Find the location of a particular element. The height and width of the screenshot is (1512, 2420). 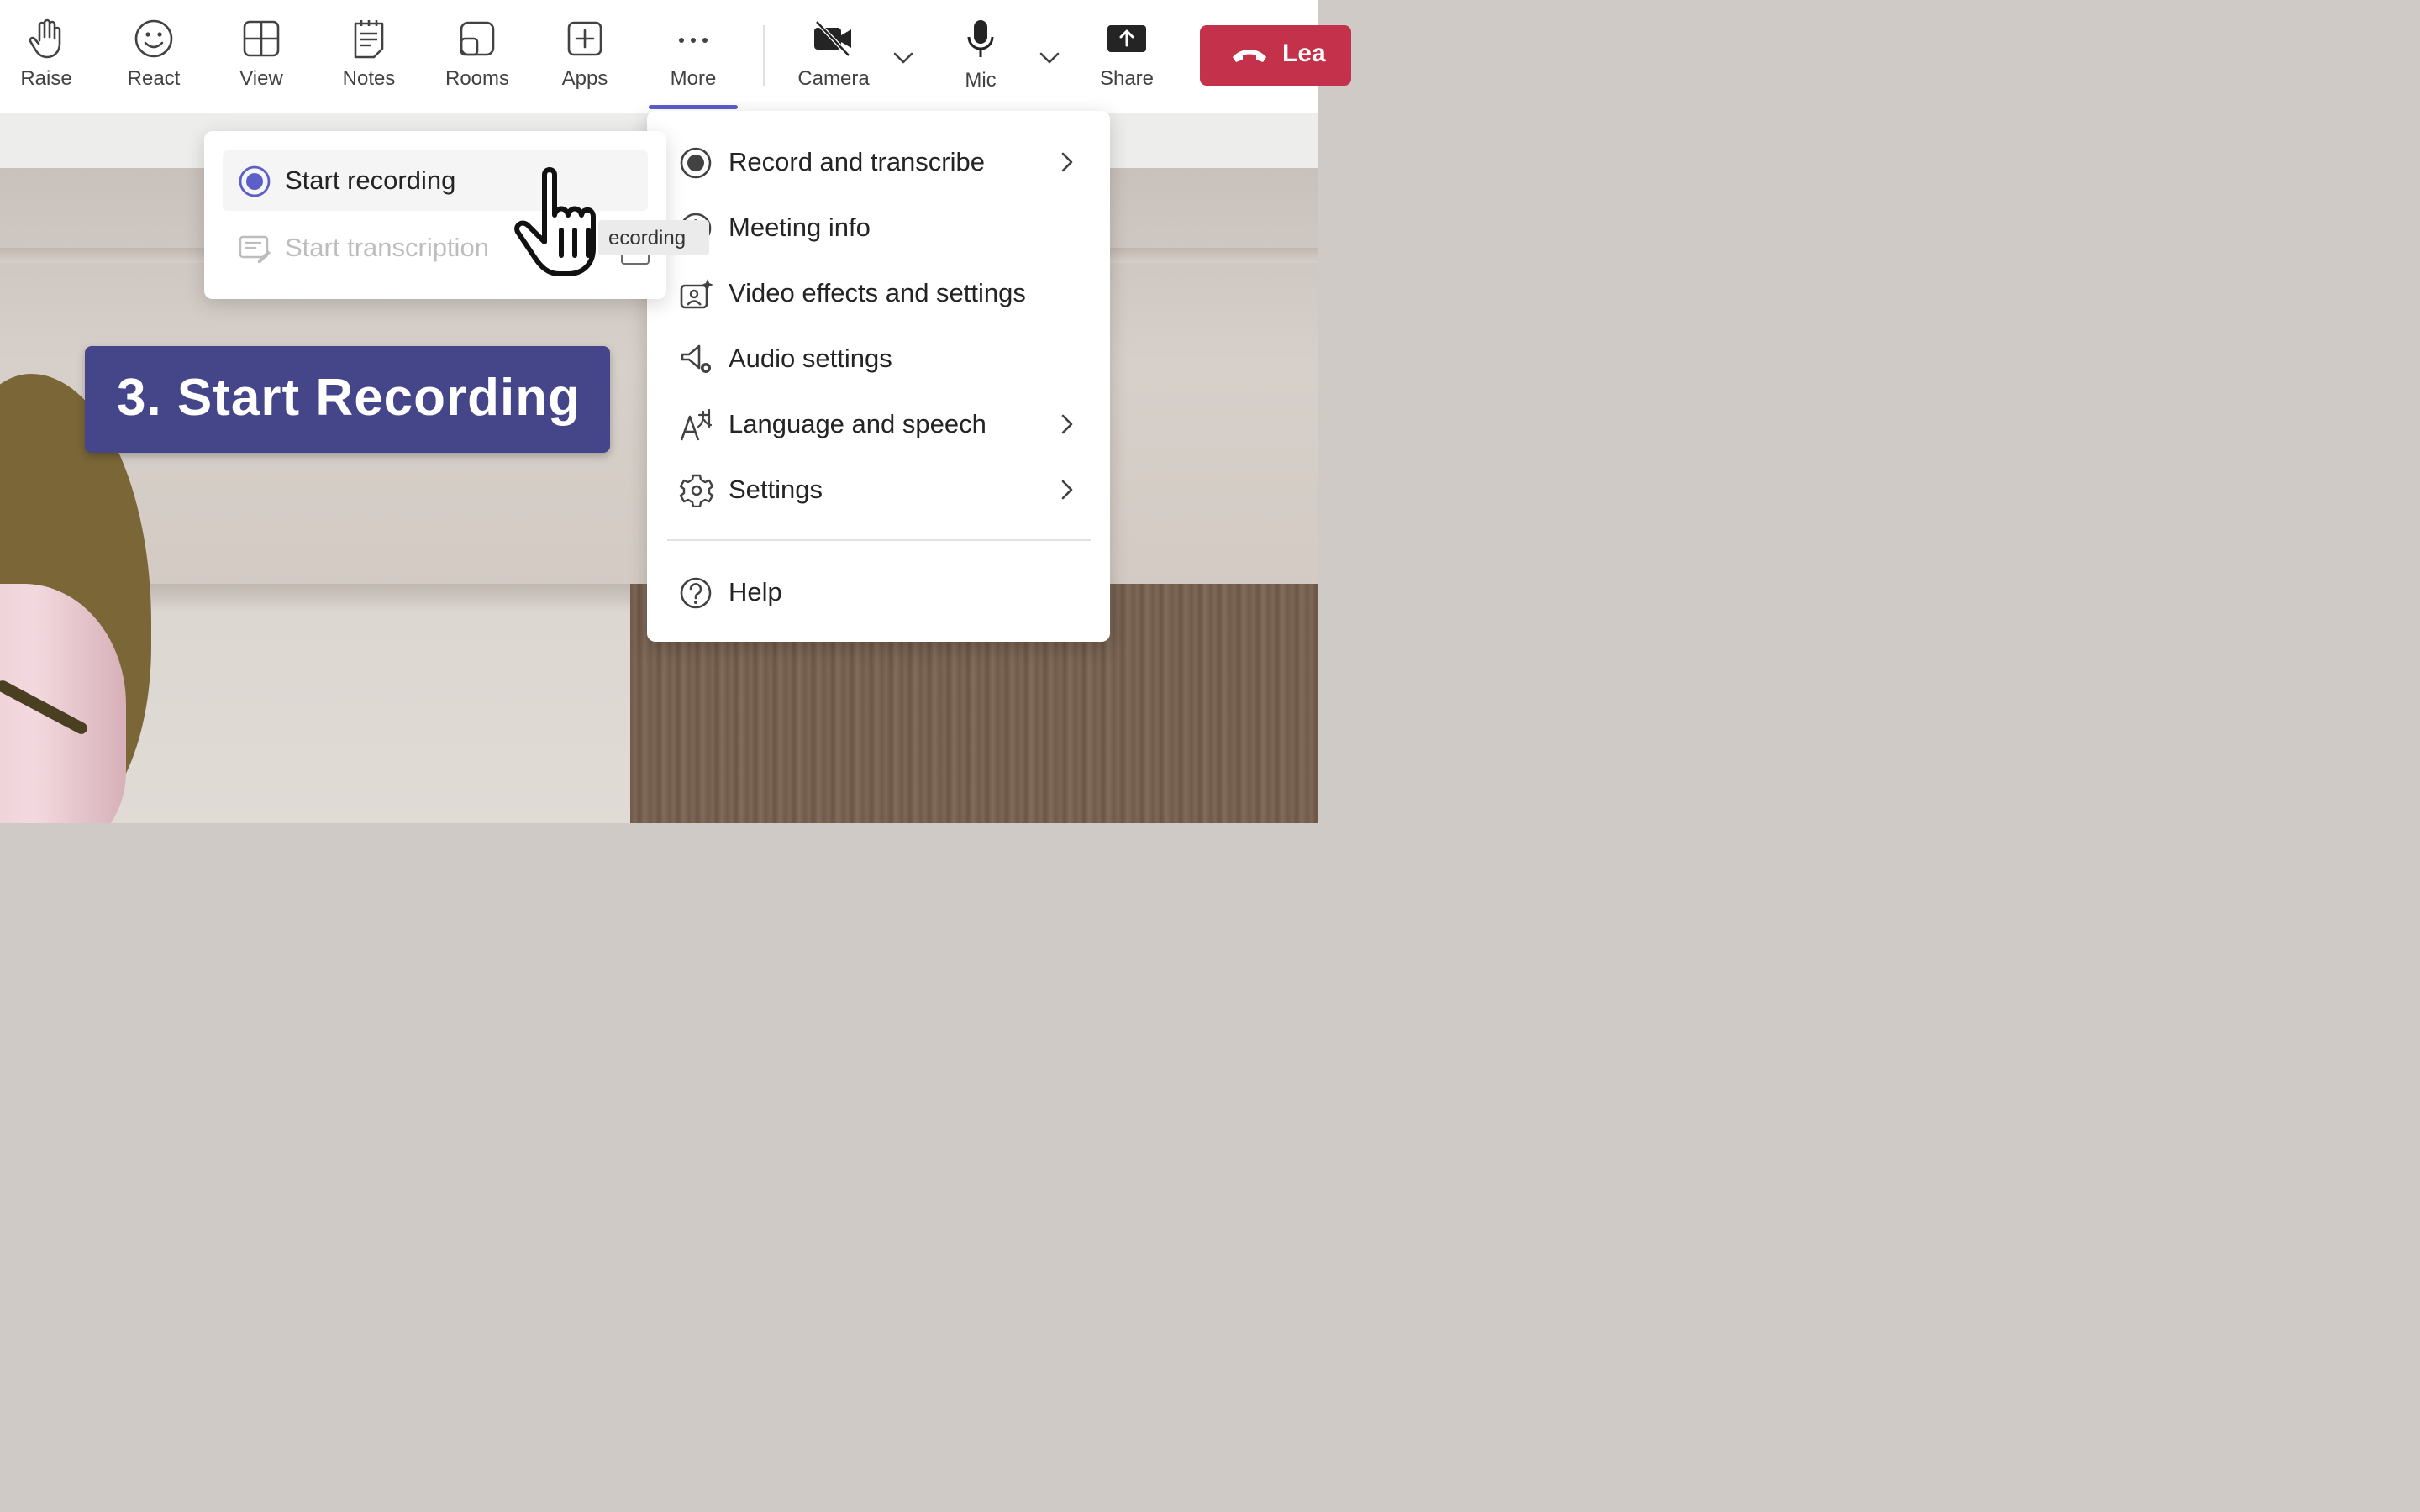

record-dot-icon is located at coordinates (255, 181).